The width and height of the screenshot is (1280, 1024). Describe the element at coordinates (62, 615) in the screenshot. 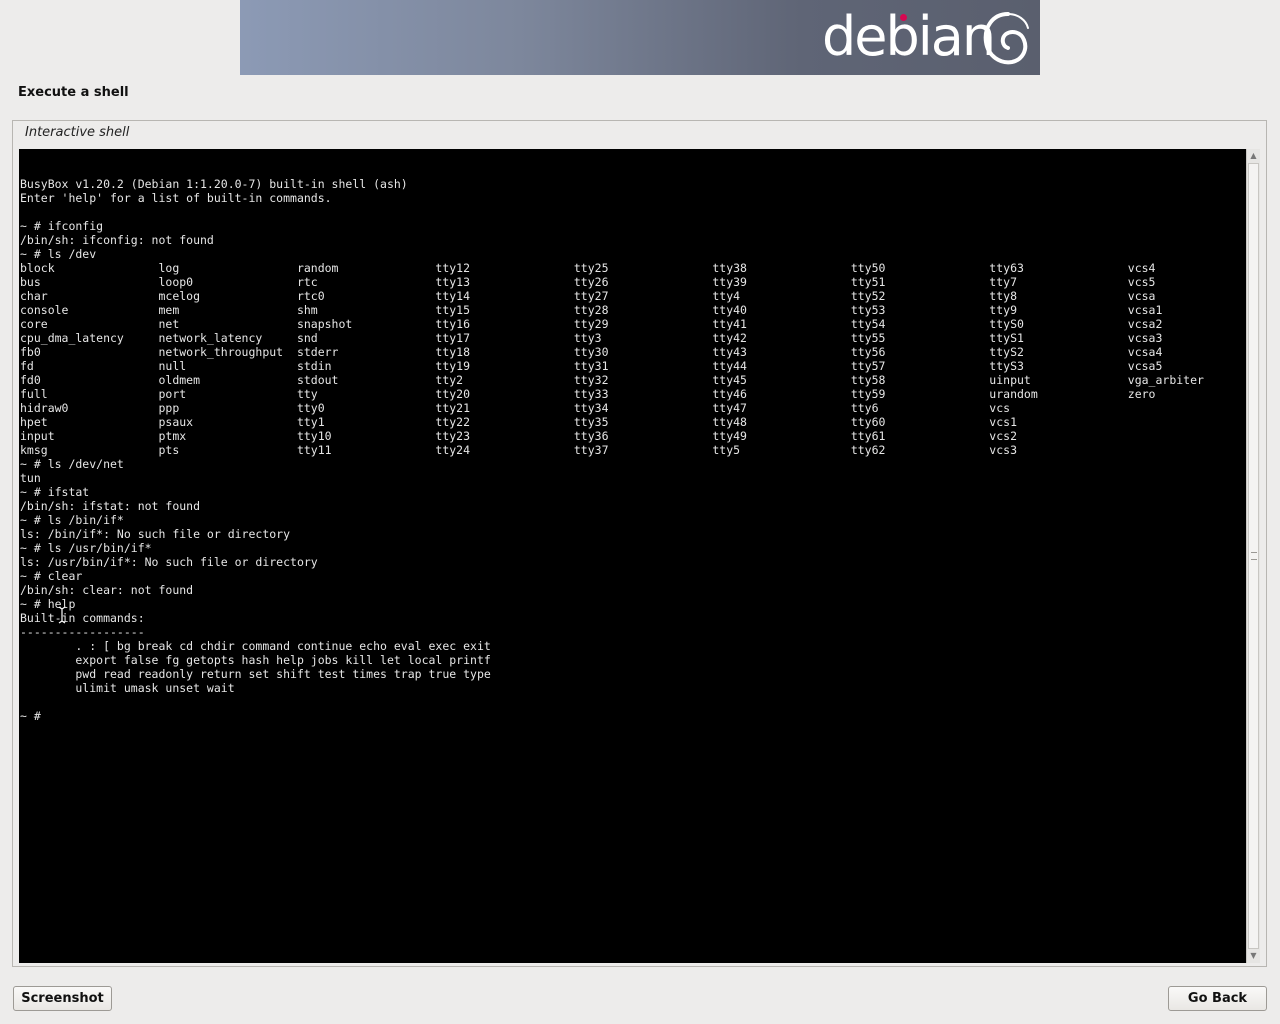

I see `text-cursor-icon` at that location.